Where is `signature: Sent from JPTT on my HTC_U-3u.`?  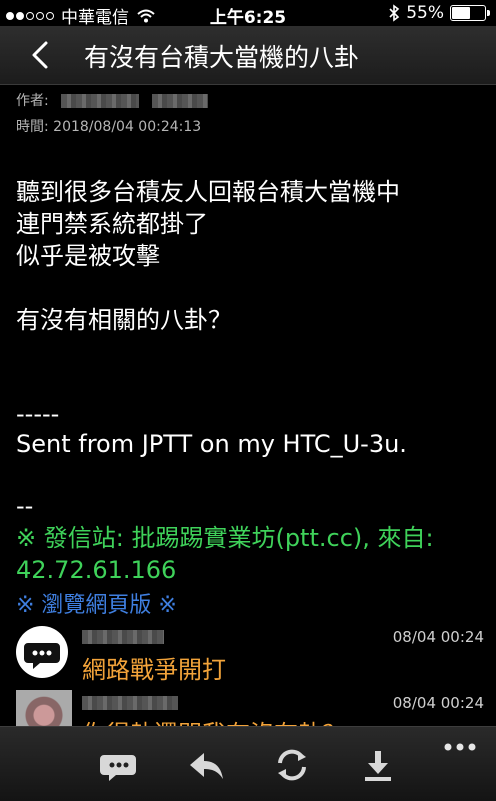
signature: Sent from JPTT on my HTC_U-3u. is located at coordinates (211, 444).